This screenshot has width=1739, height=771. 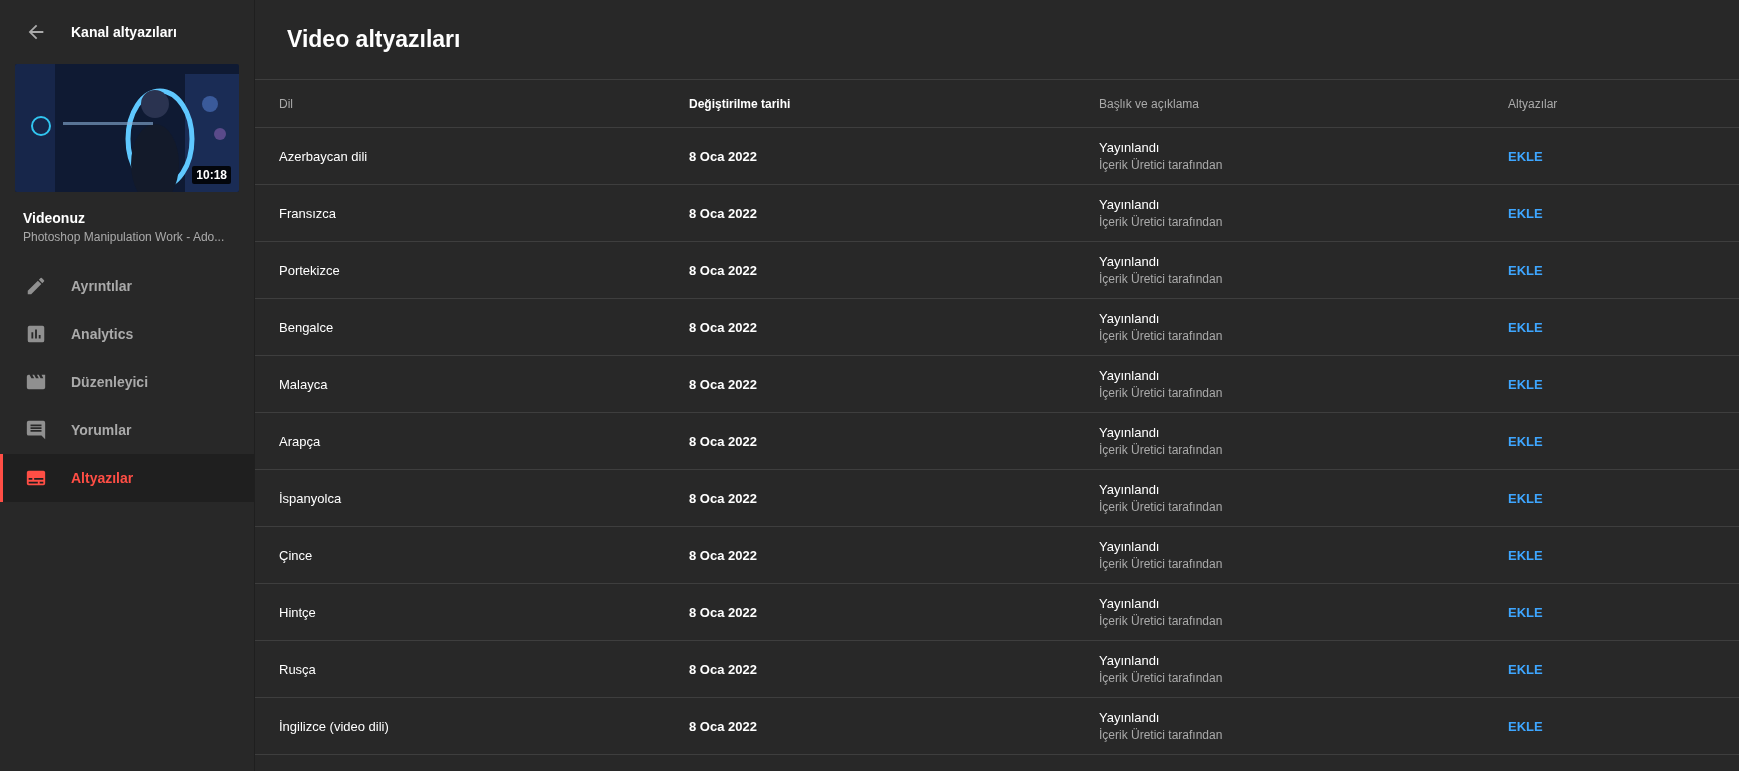 What do you see at coordinates (307, 327) in the screenshot?
I see `language-cell-text: Bengalce` at bounding box center [307, 327].